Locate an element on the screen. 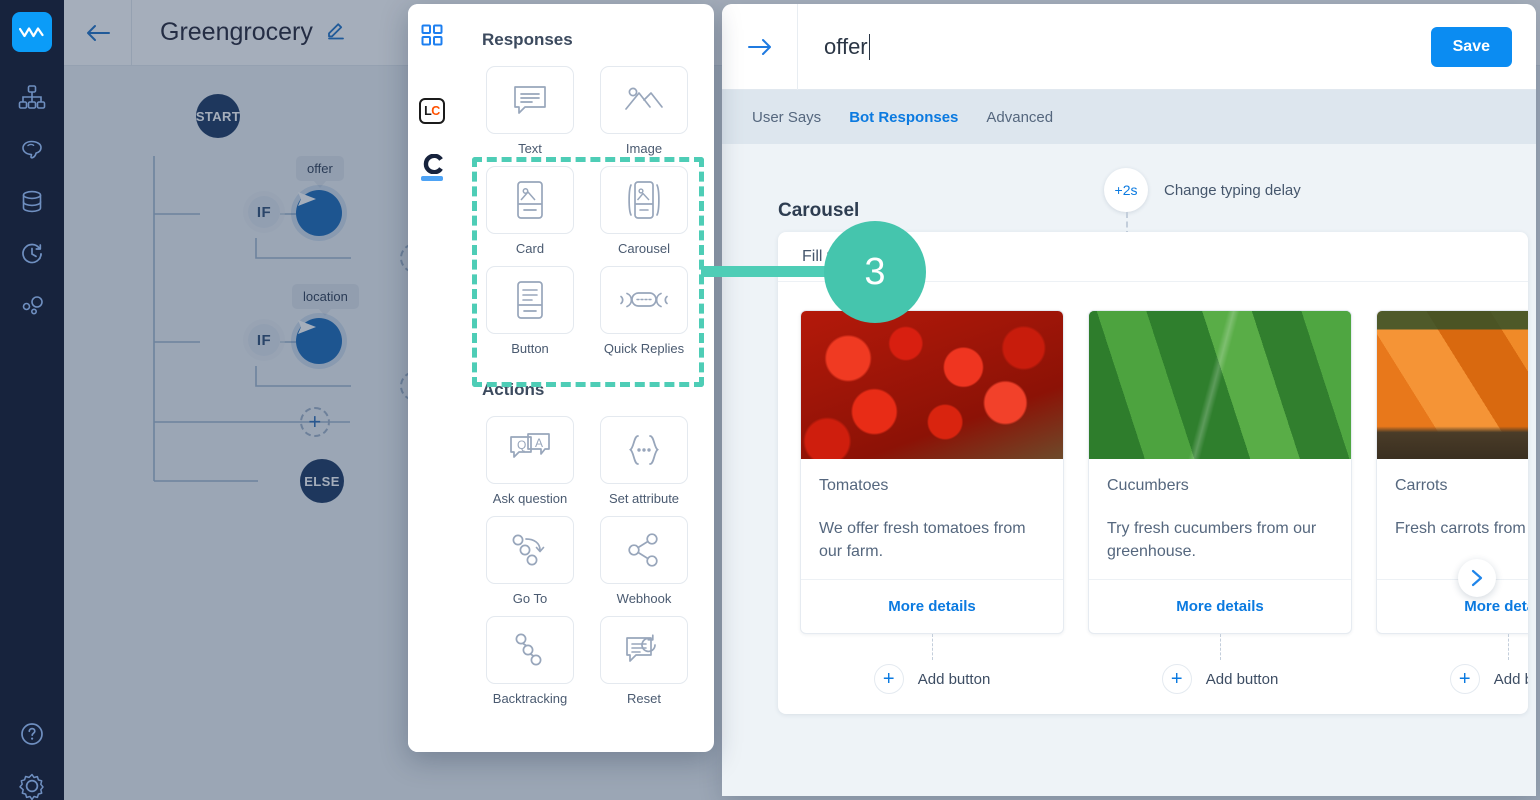 Image resolution: width=1540 pixels, height=800 pixels. arrow-right-icon is located at coordinates (759, 46).